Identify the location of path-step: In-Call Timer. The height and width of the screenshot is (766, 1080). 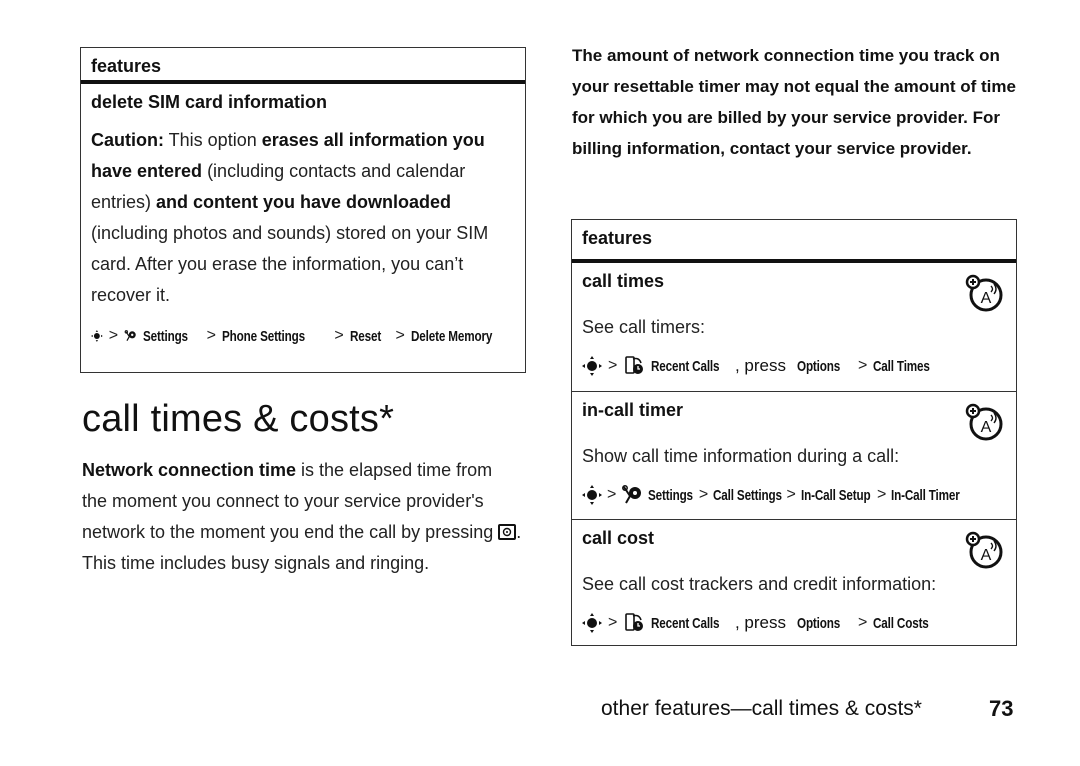
(925, 495).